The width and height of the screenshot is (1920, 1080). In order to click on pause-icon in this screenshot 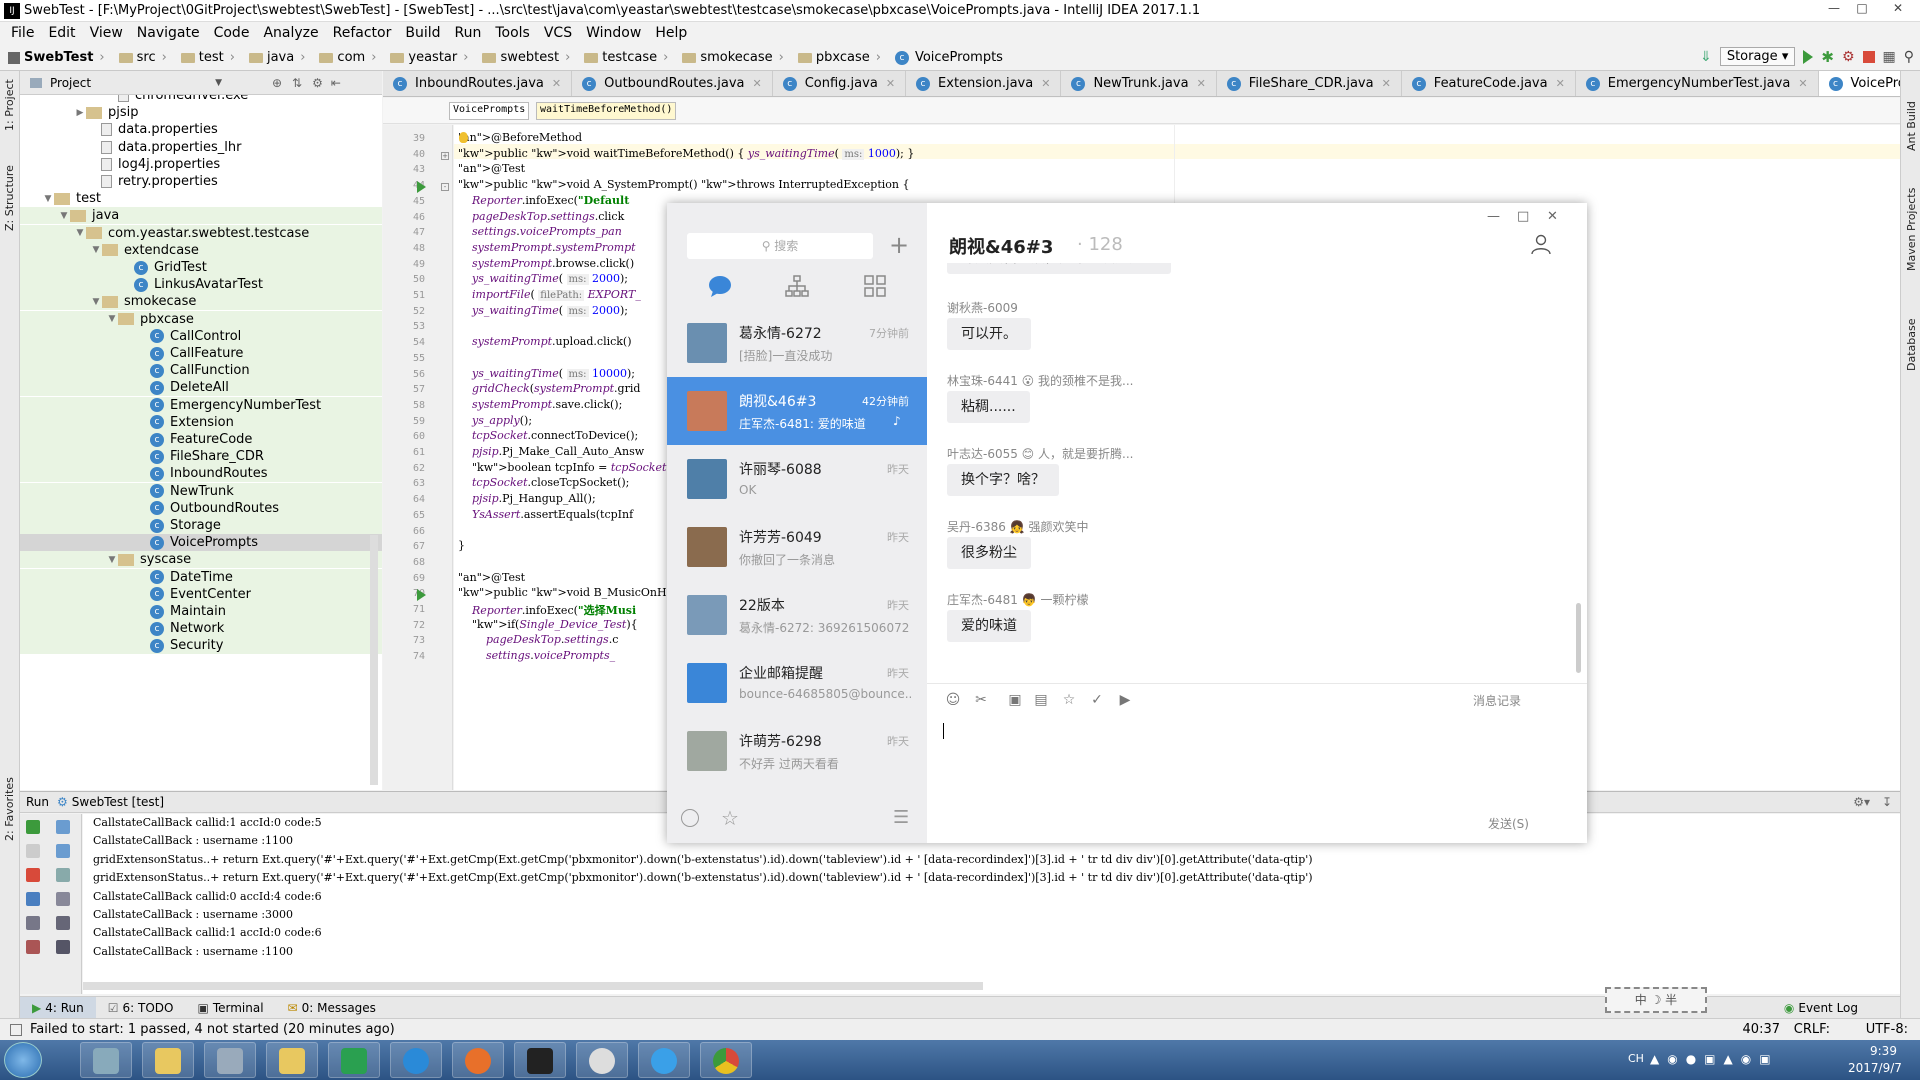, I will do `click(33, 899)`.